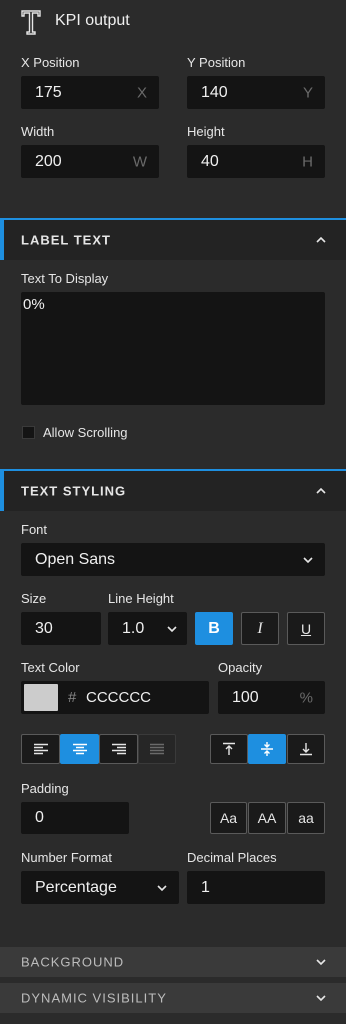  I want to click on padding-label: Padding, so click(45, 788).